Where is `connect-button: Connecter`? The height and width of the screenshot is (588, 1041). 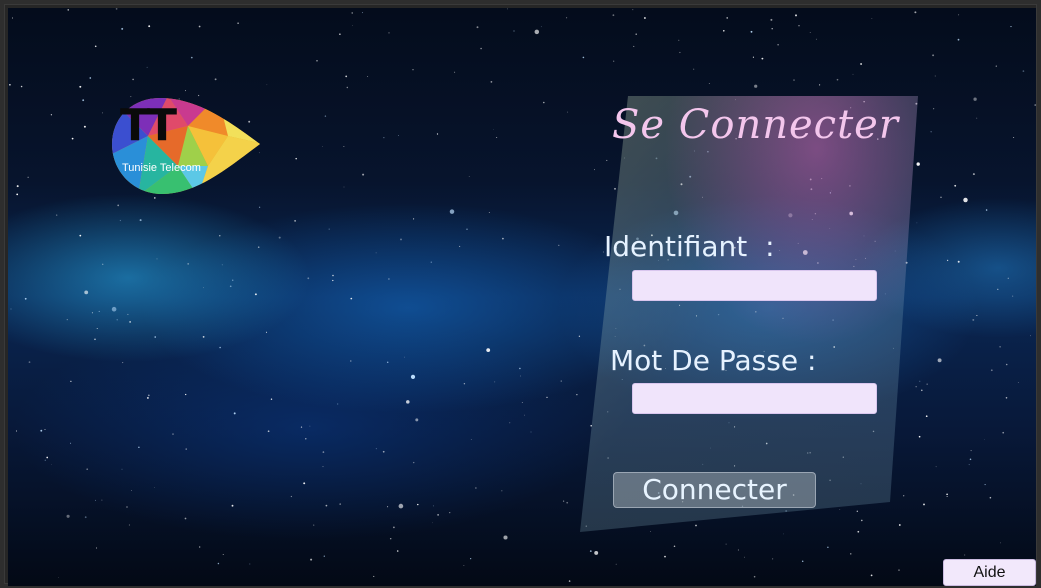
connect-button: Connecter is located at coordinates (714, 490).